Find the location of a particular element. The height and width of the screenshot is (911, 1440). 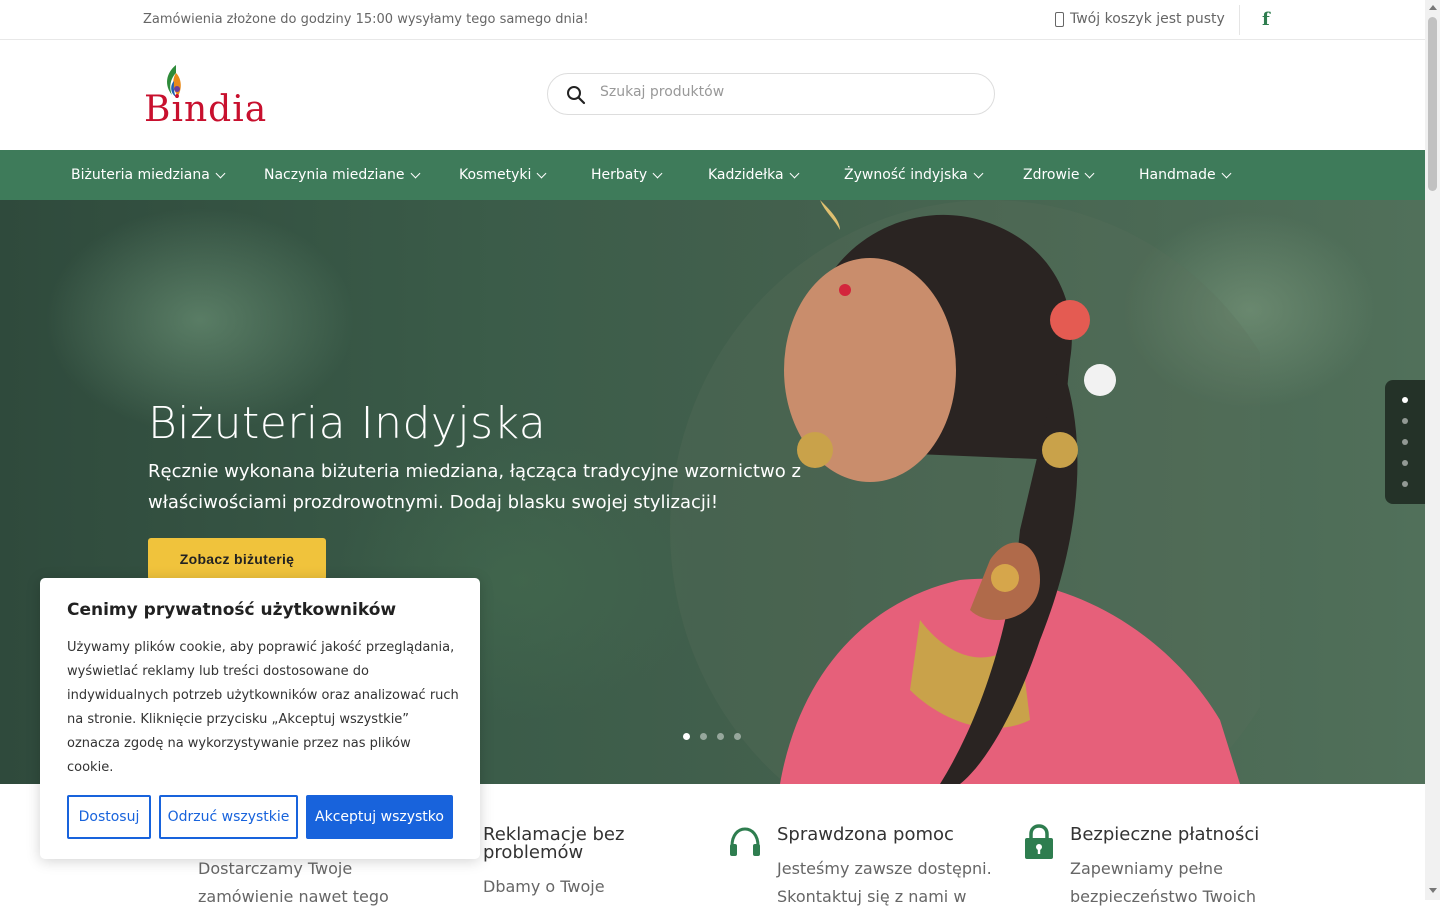

scroll-thumb is located at coordinates (1432, 104).